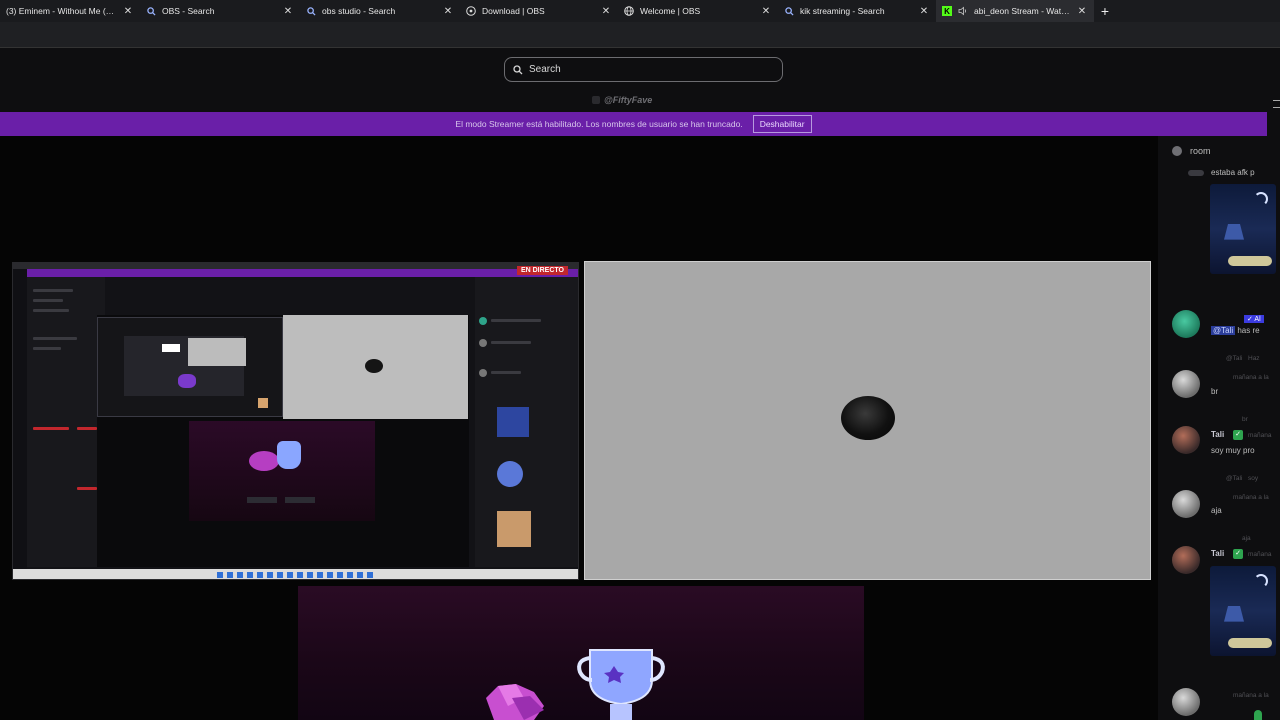 The image size is (1280, 720). Describe the element at coordinates (302, 273) in the screenshot. I see `mini-banner` at that location.